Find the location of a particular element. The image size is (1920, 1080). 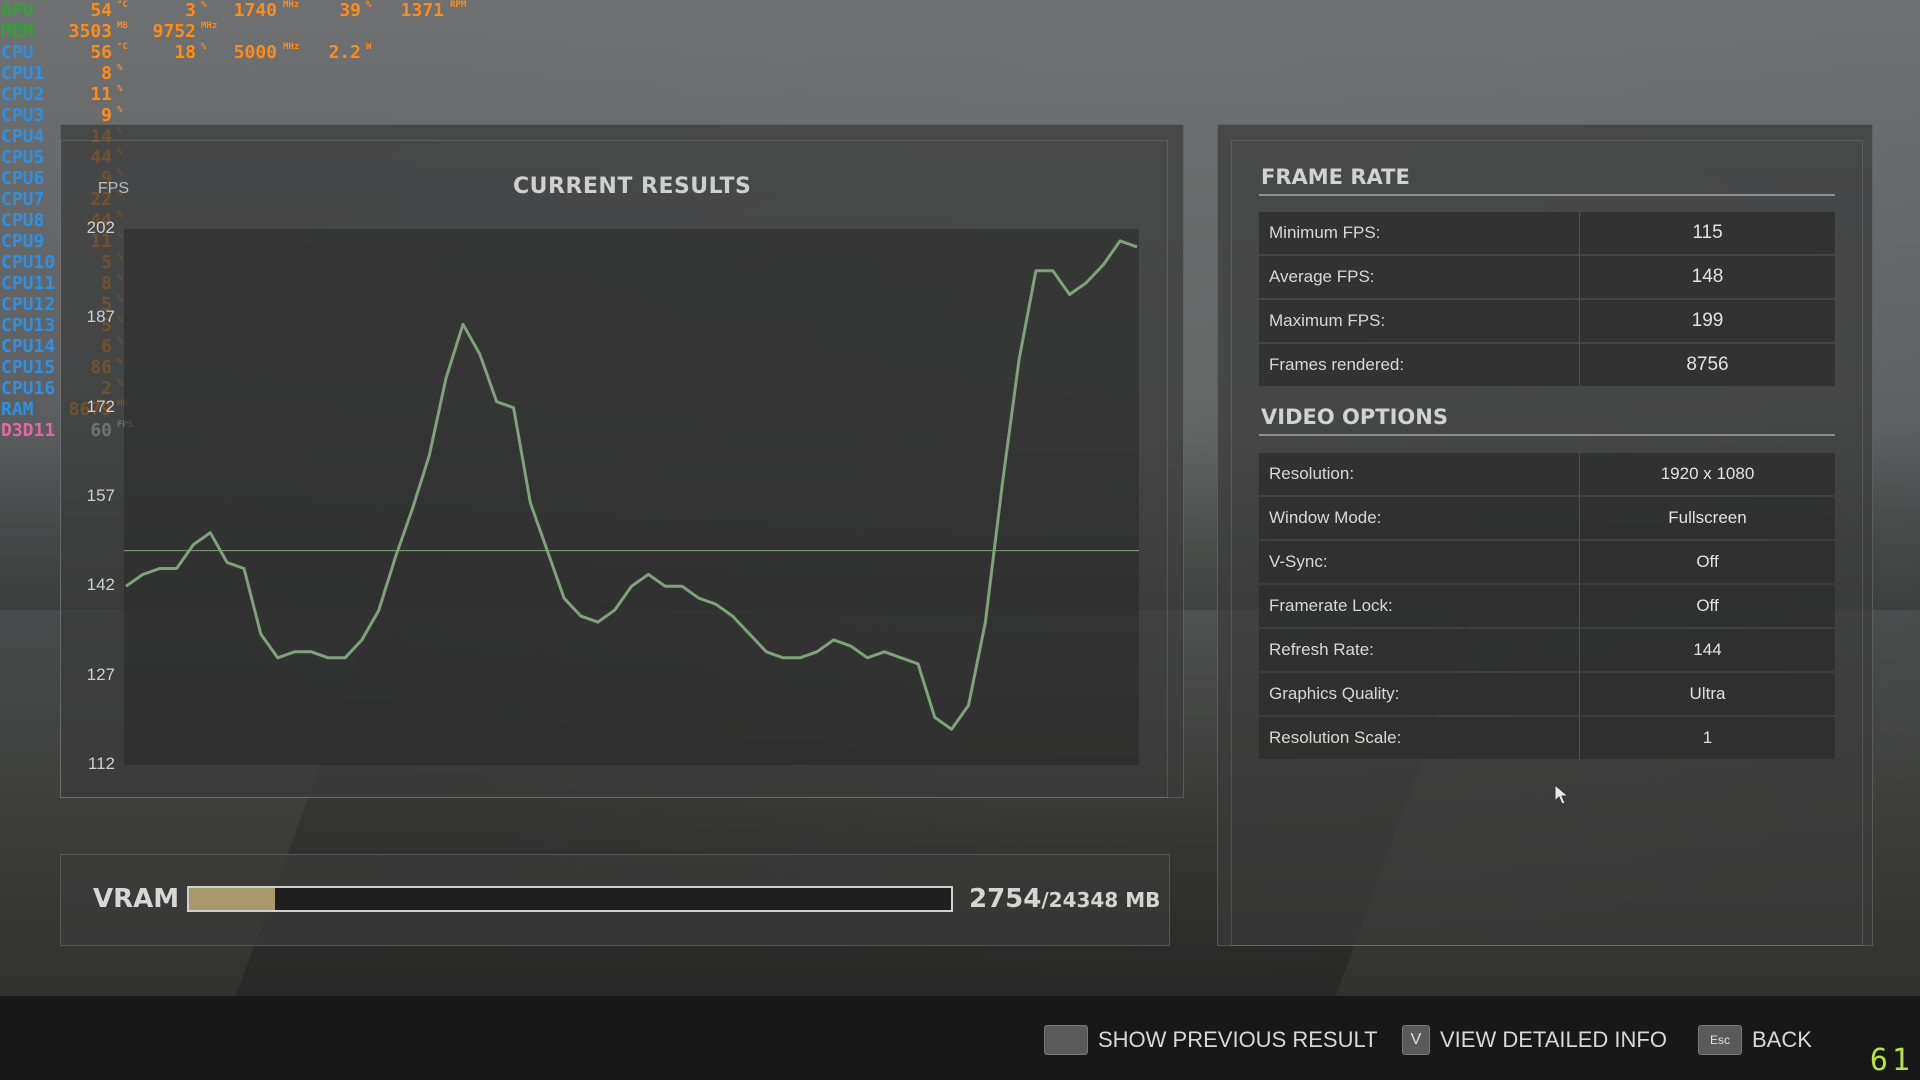

mouse-cursor-icon is located at coordinates (1562, 794).